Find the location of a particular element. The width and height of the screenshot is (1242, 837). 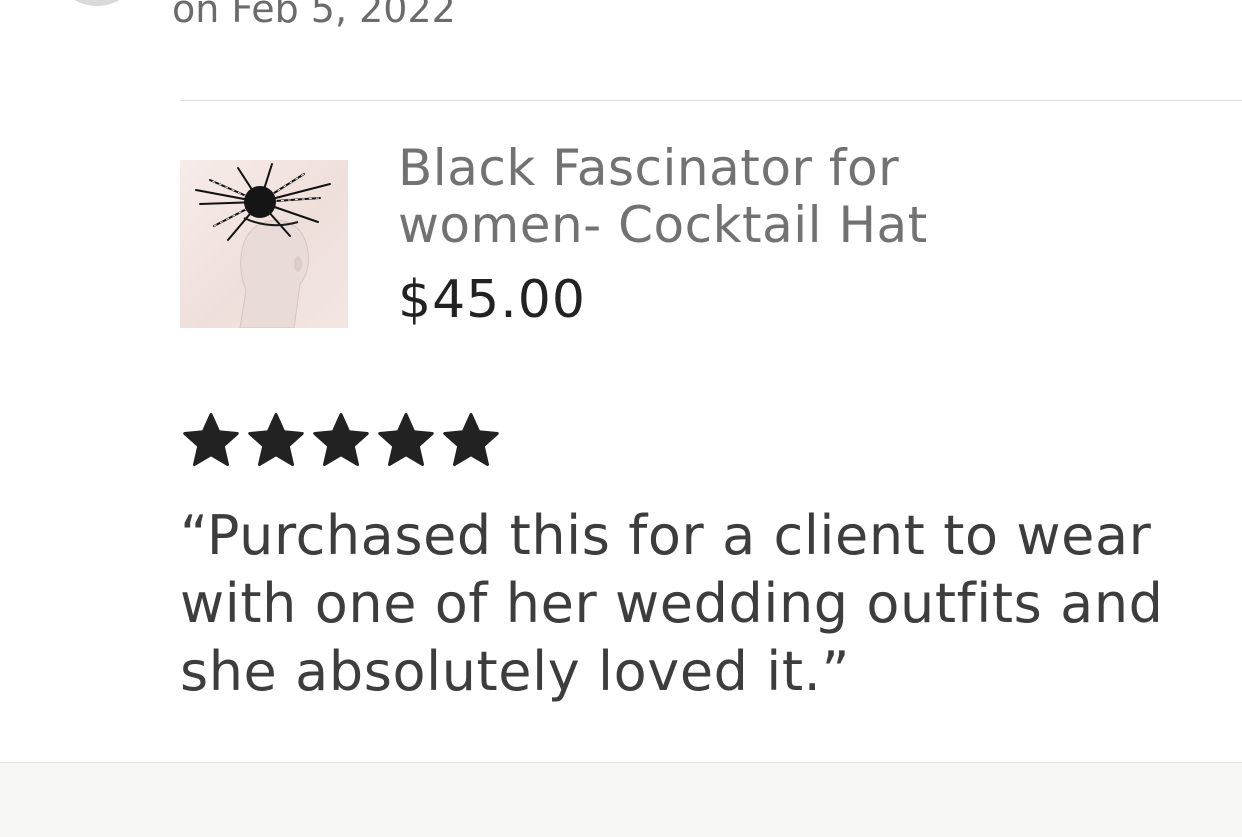

avatar is located at coordinates (97, 3).